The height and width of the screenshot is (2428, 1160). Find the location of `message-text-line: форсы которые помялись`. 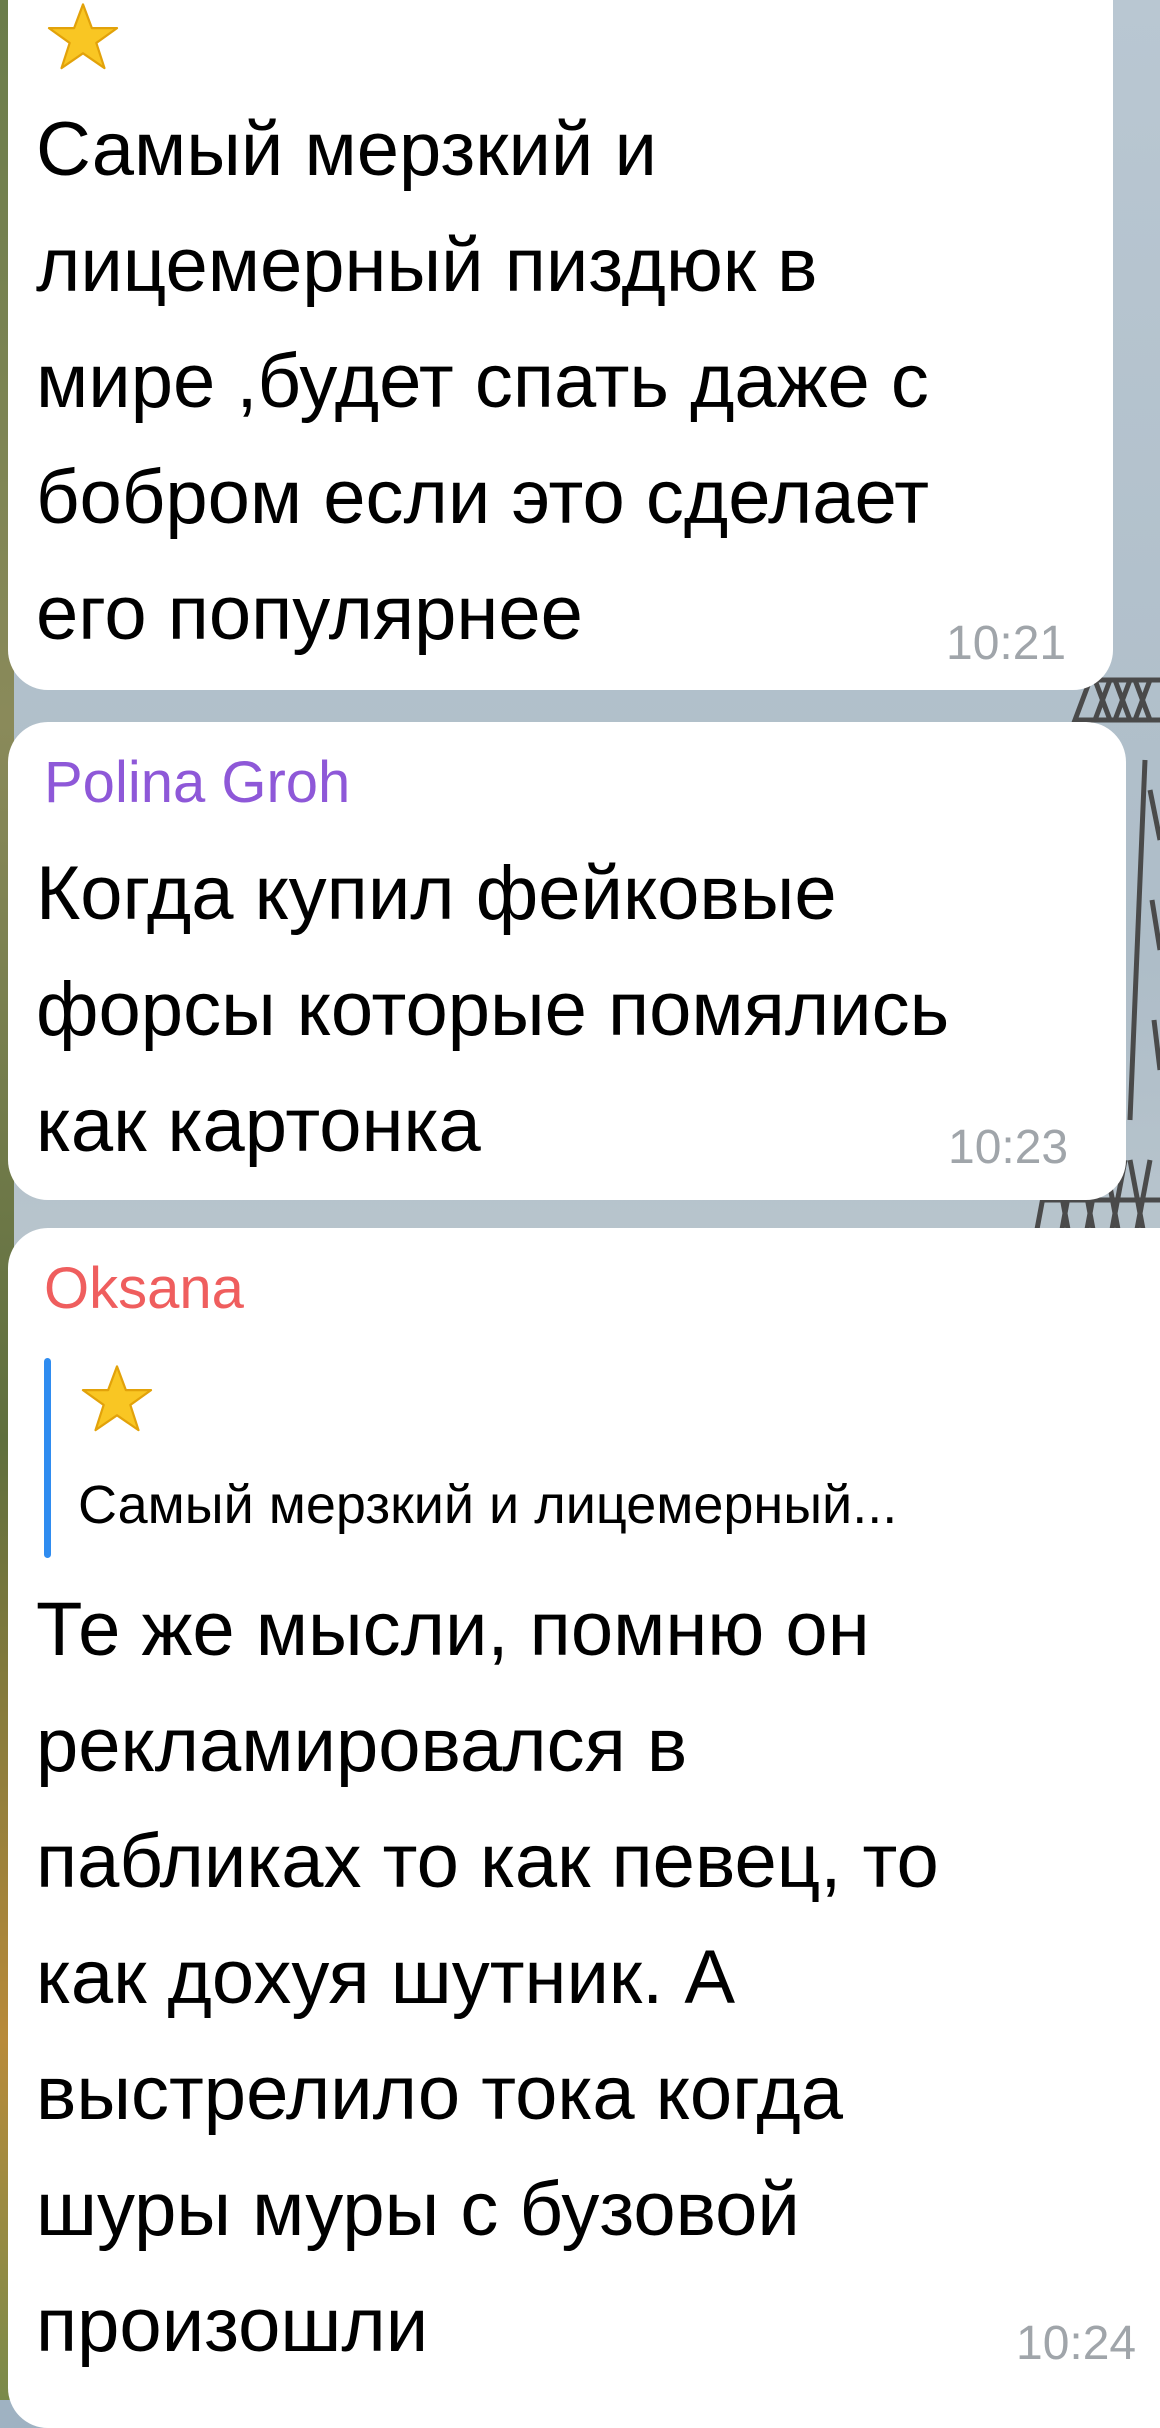

message-text-line: форсы которые помялись is located at coordinates (493, 1009).